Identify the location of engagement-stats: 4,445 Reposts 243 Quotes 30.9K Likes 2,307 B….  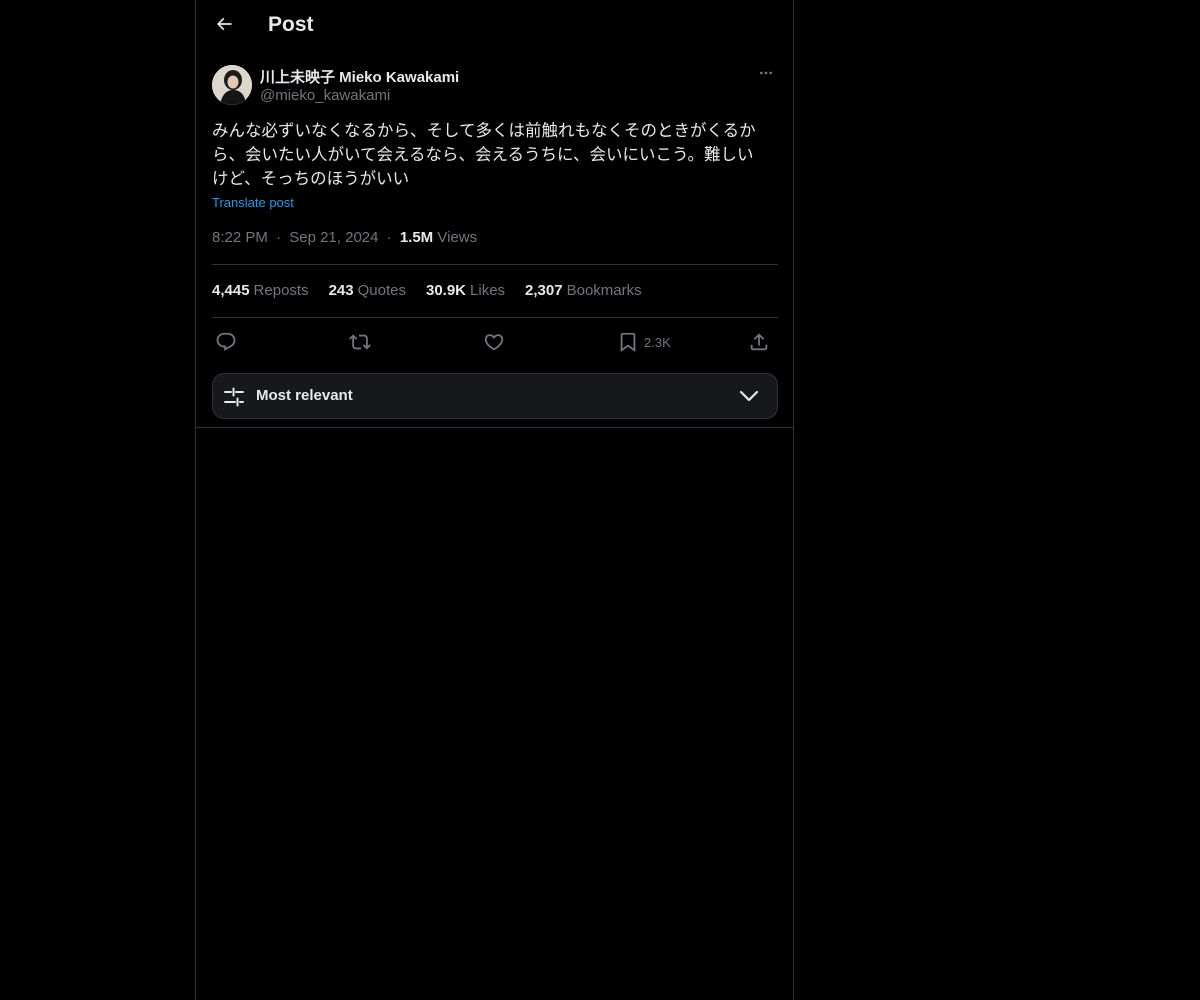
(427, 290).